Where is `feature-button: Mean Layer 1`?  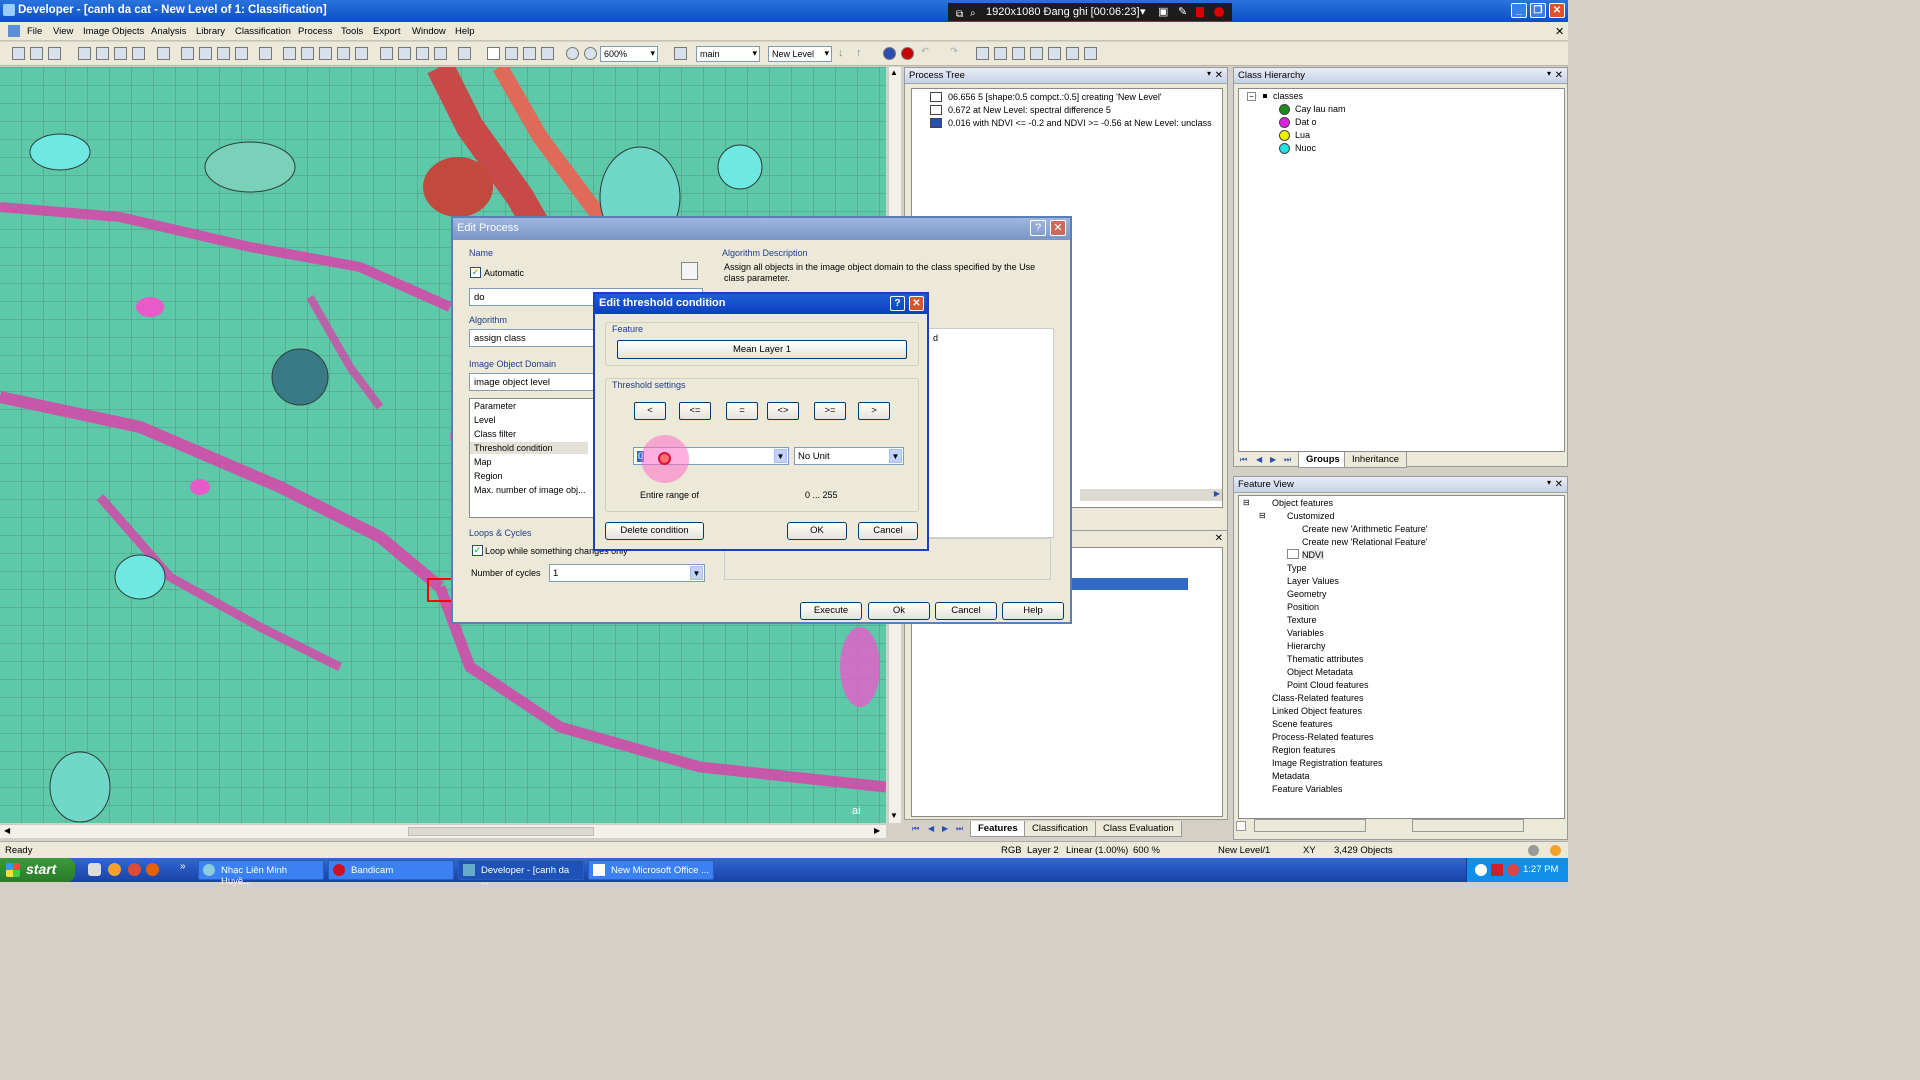 feature-button: Mean Layer 1 is located at coordinates (762, 349).